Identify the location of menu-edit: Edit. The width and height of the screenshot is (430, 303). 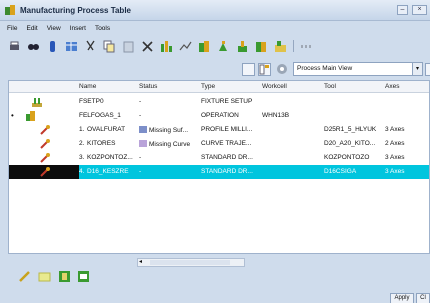
(31, 28).